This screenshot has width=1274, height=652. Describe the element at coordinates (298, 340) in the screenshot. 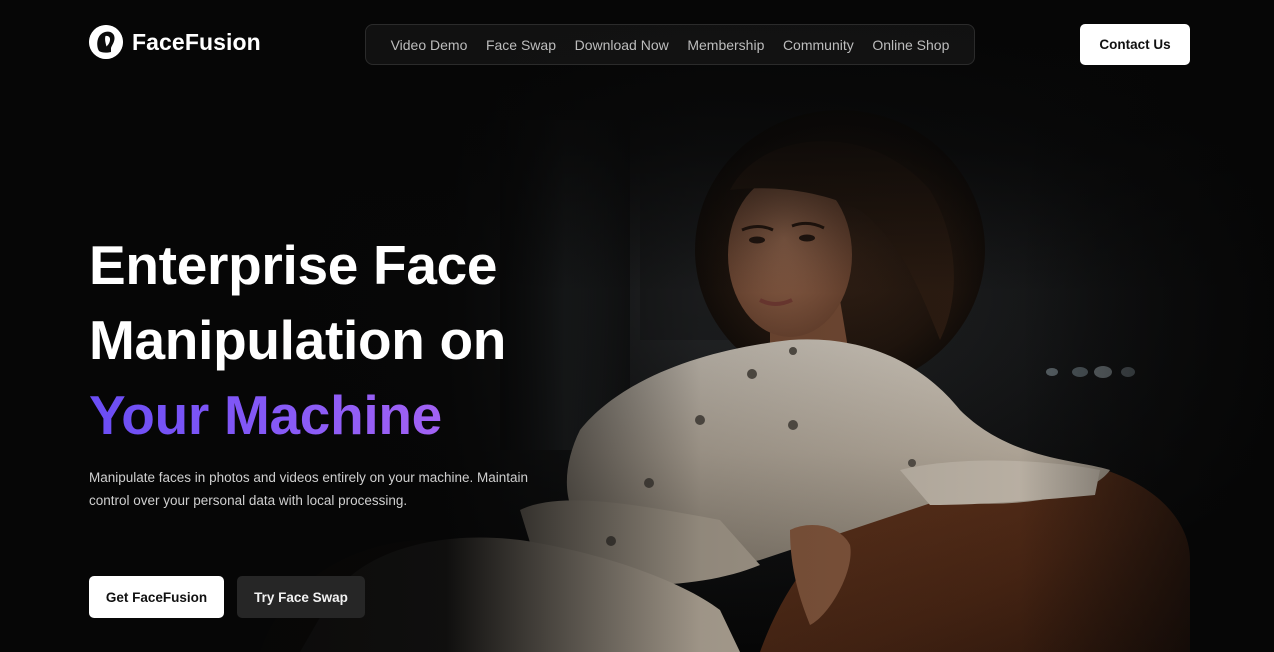

I see `headline-line-2: Manipulation on` at that location.